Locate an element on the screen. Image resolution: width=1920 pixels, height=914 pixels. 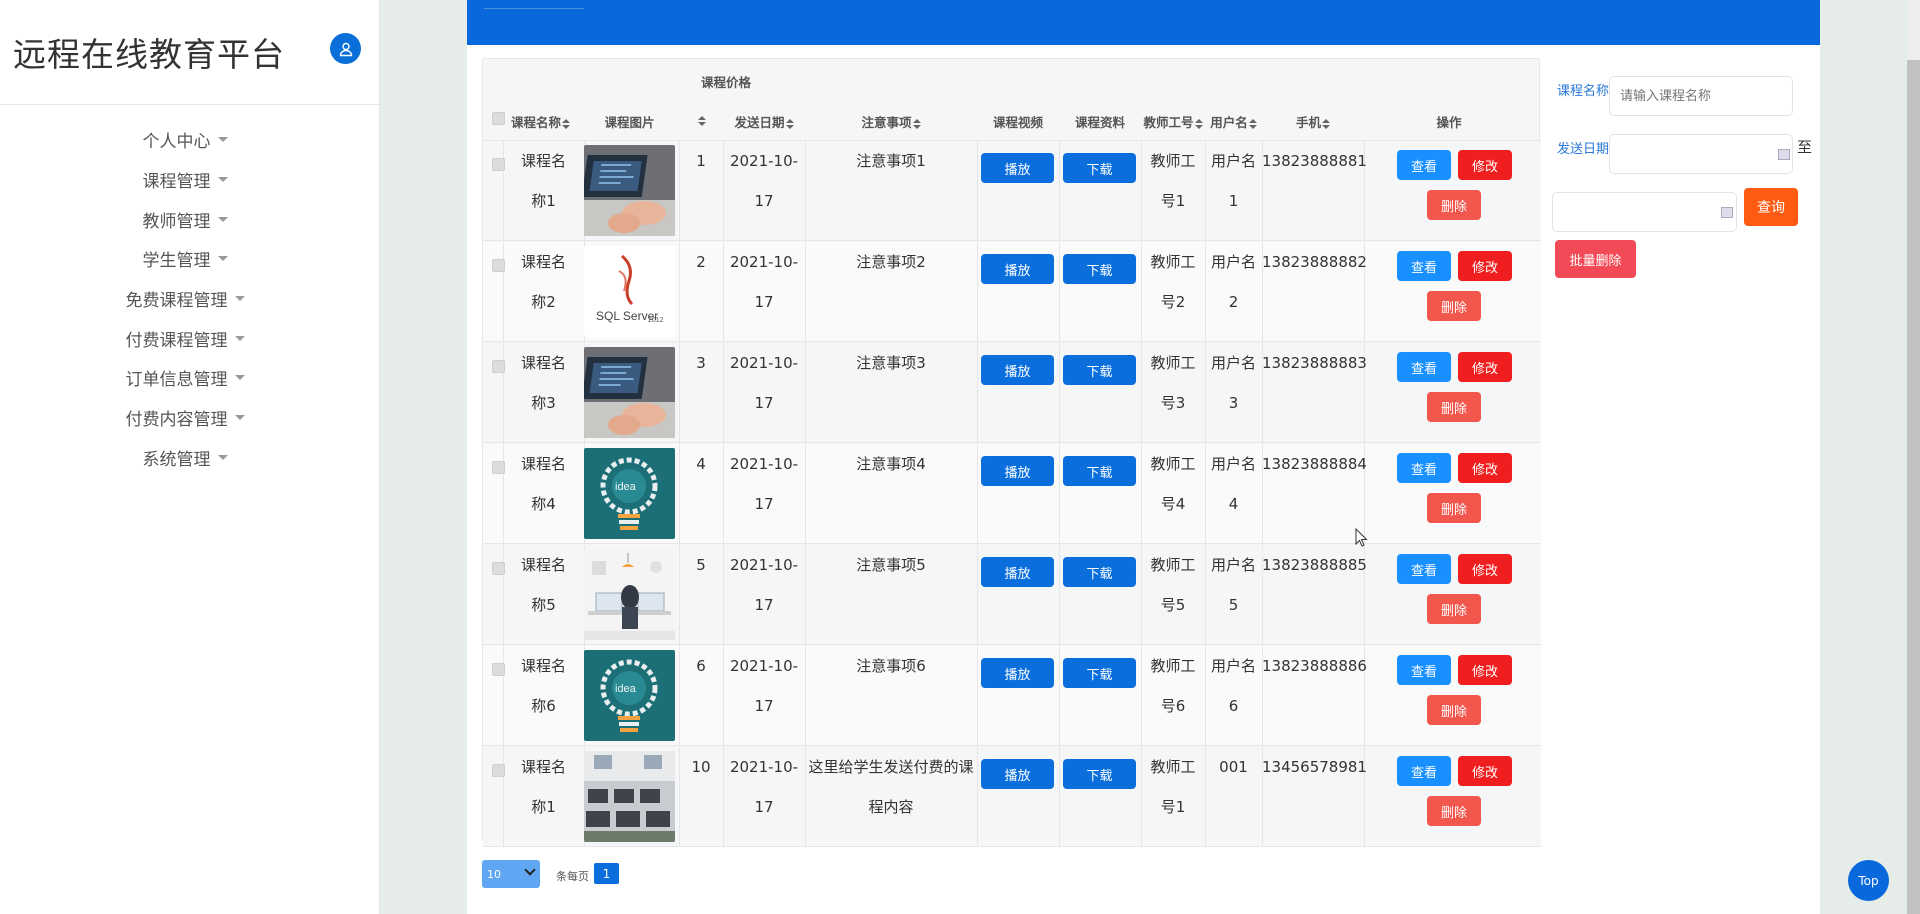
back-to-top-button: Top is located at coordinates (1868, 880).